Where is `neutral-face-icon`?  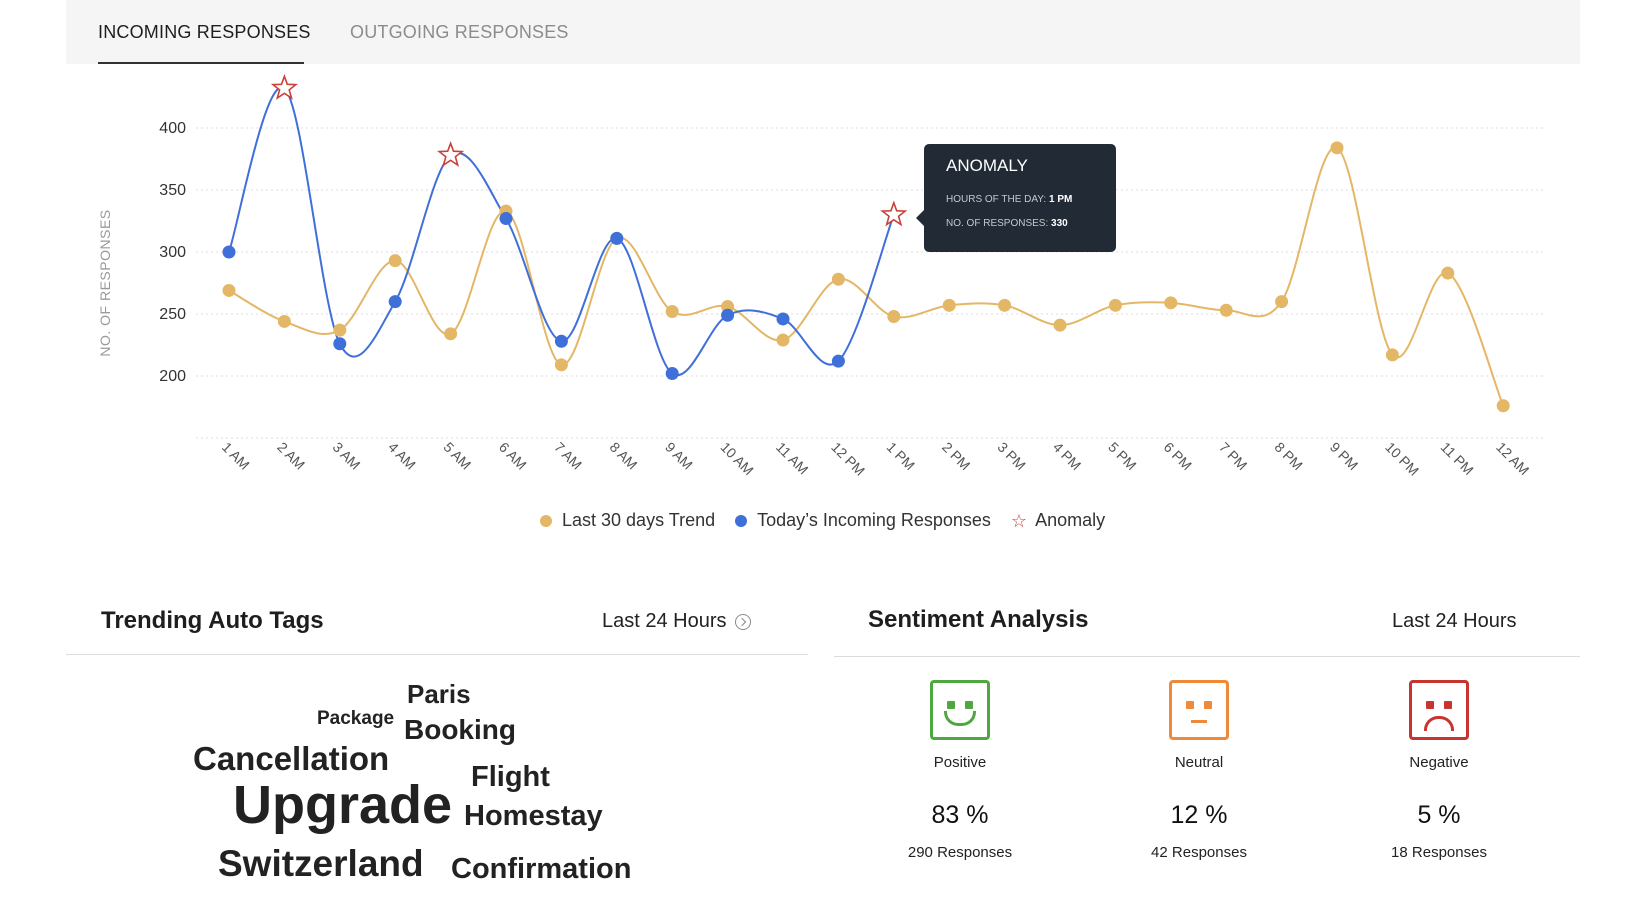 neutral-face-icon is located at coordinates (1199, 710).